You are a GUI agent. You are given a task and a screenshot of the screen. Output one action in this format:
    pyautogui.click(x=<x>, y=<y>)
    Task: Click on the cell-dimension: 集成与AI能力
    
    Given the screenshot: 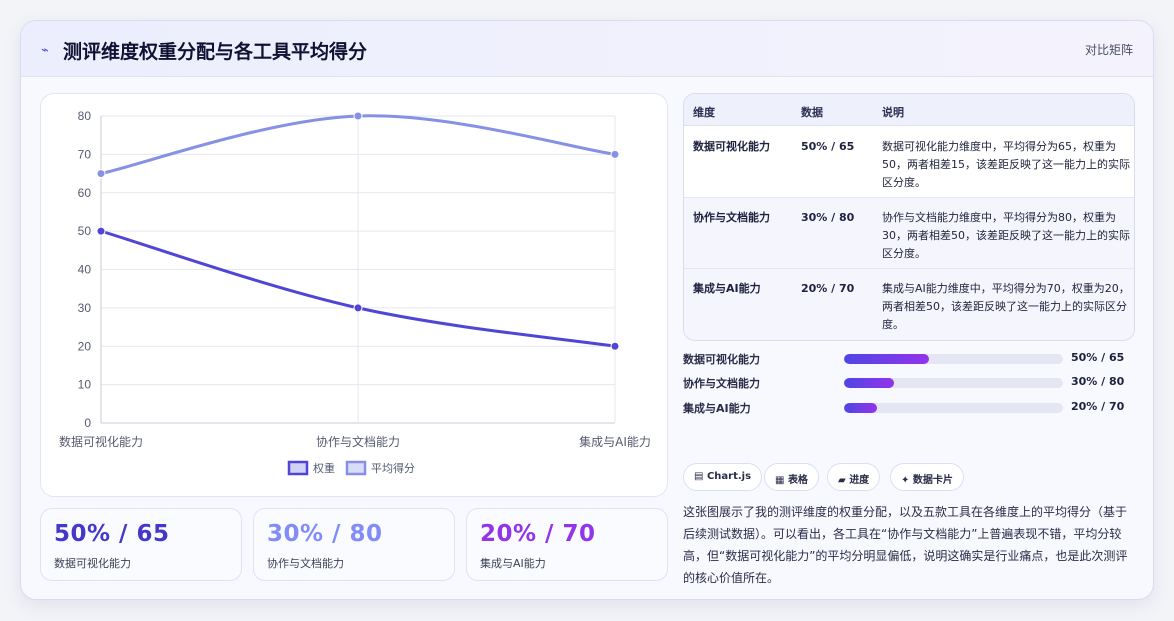 What is the action you would take?
    pyautogui.click(x=727, y=288)
    